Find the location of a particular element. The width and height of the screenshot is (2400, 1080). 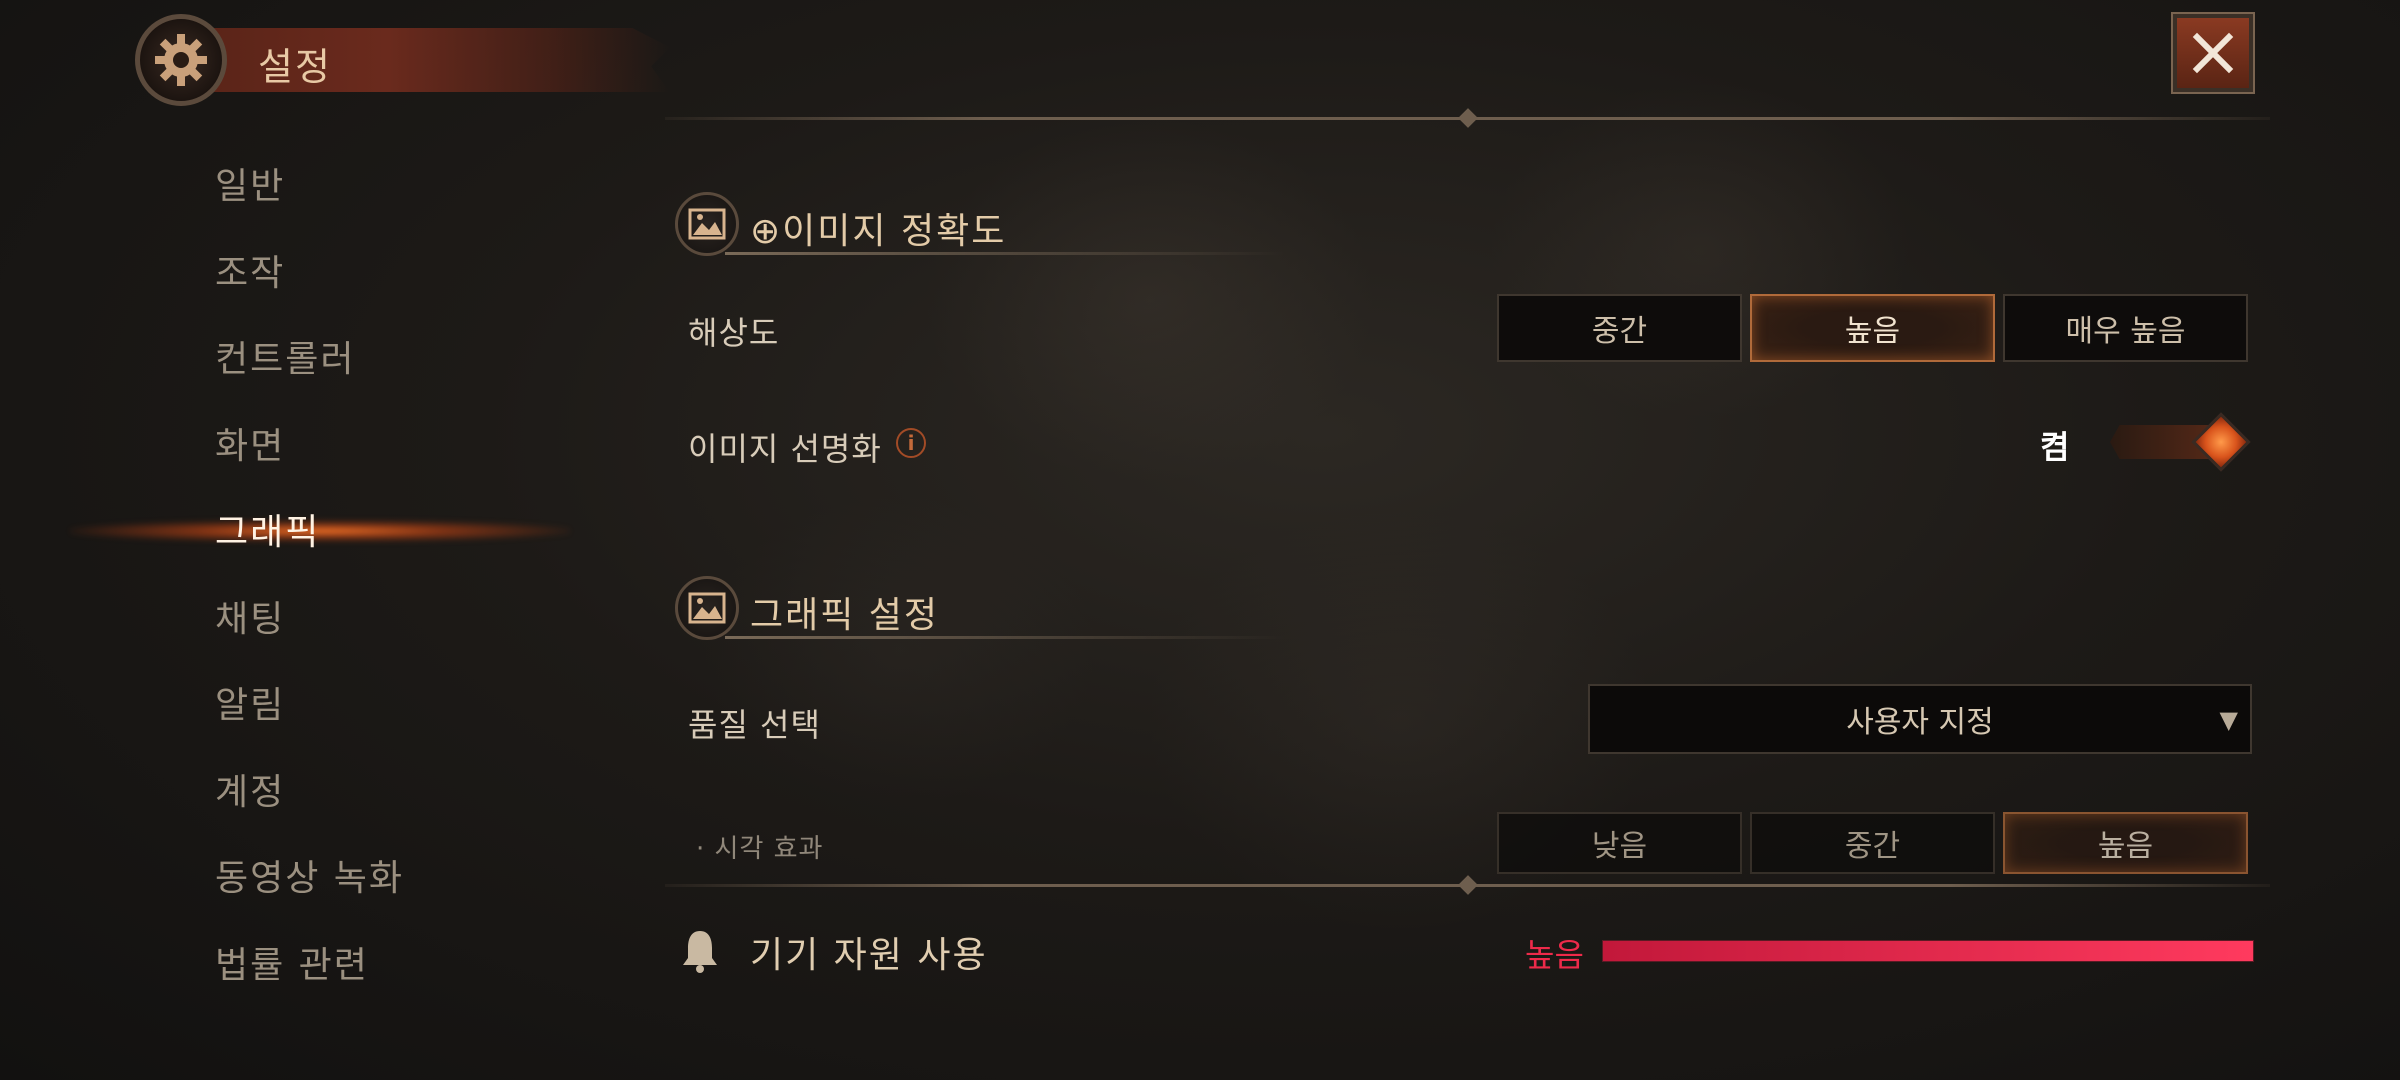

top-divider is located at coordinates (1467, 118).